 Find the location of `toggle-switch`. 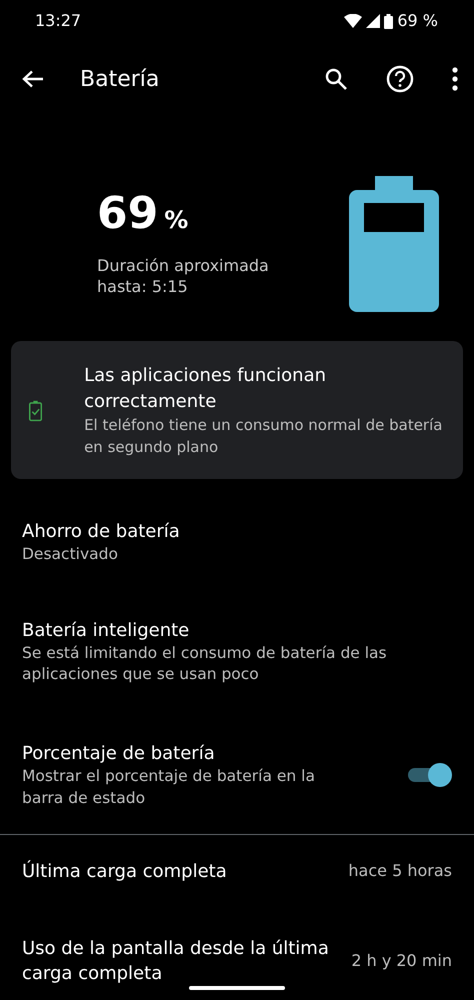

toggle-switch is located at coordinates (430, 775).